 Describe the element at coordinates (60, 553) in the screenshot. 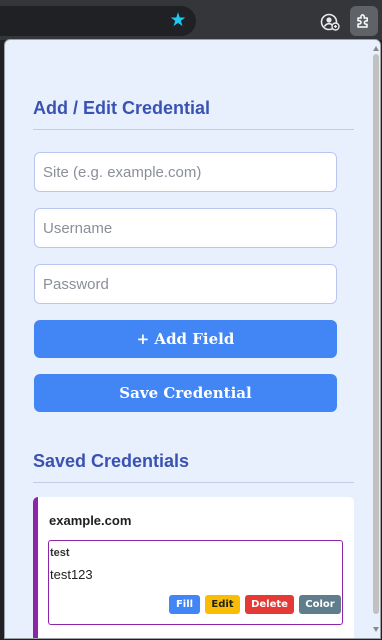

I see `credential-username: test` at that location.